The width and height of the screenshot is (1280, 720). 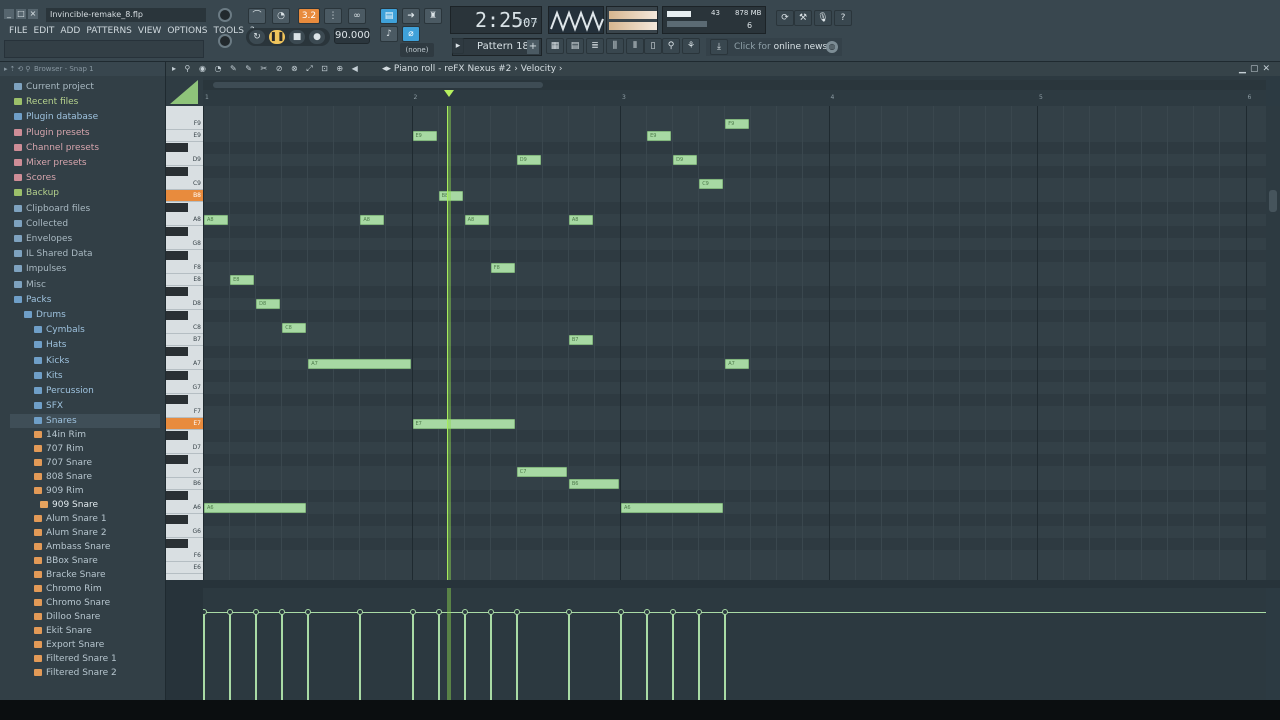 What do you see at coordinates (64, 391) in the screenshot?
I see `browser-item: Percussion` at bounding box center [64, 391].